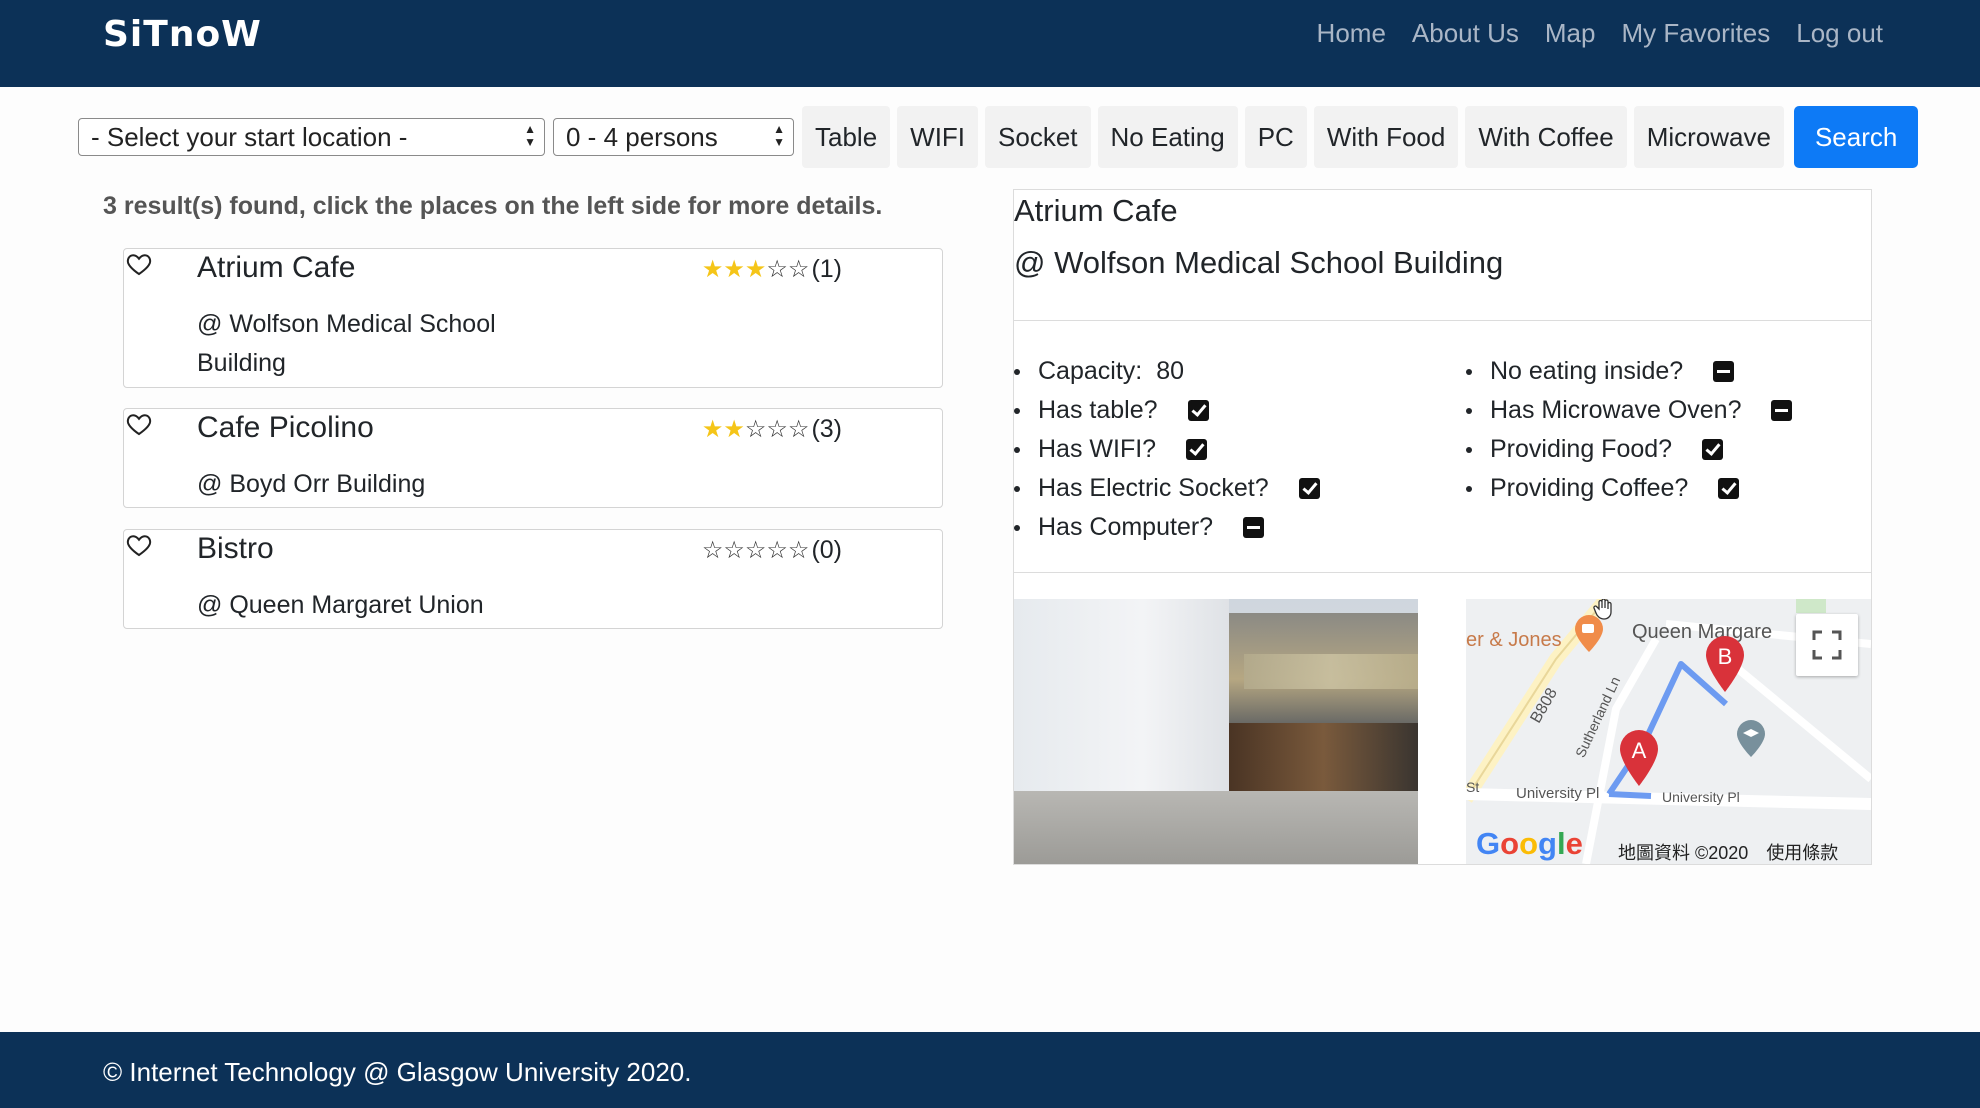  I want to click on map-data-credit: 地圖資料 ©2020, so click(1683, 853).